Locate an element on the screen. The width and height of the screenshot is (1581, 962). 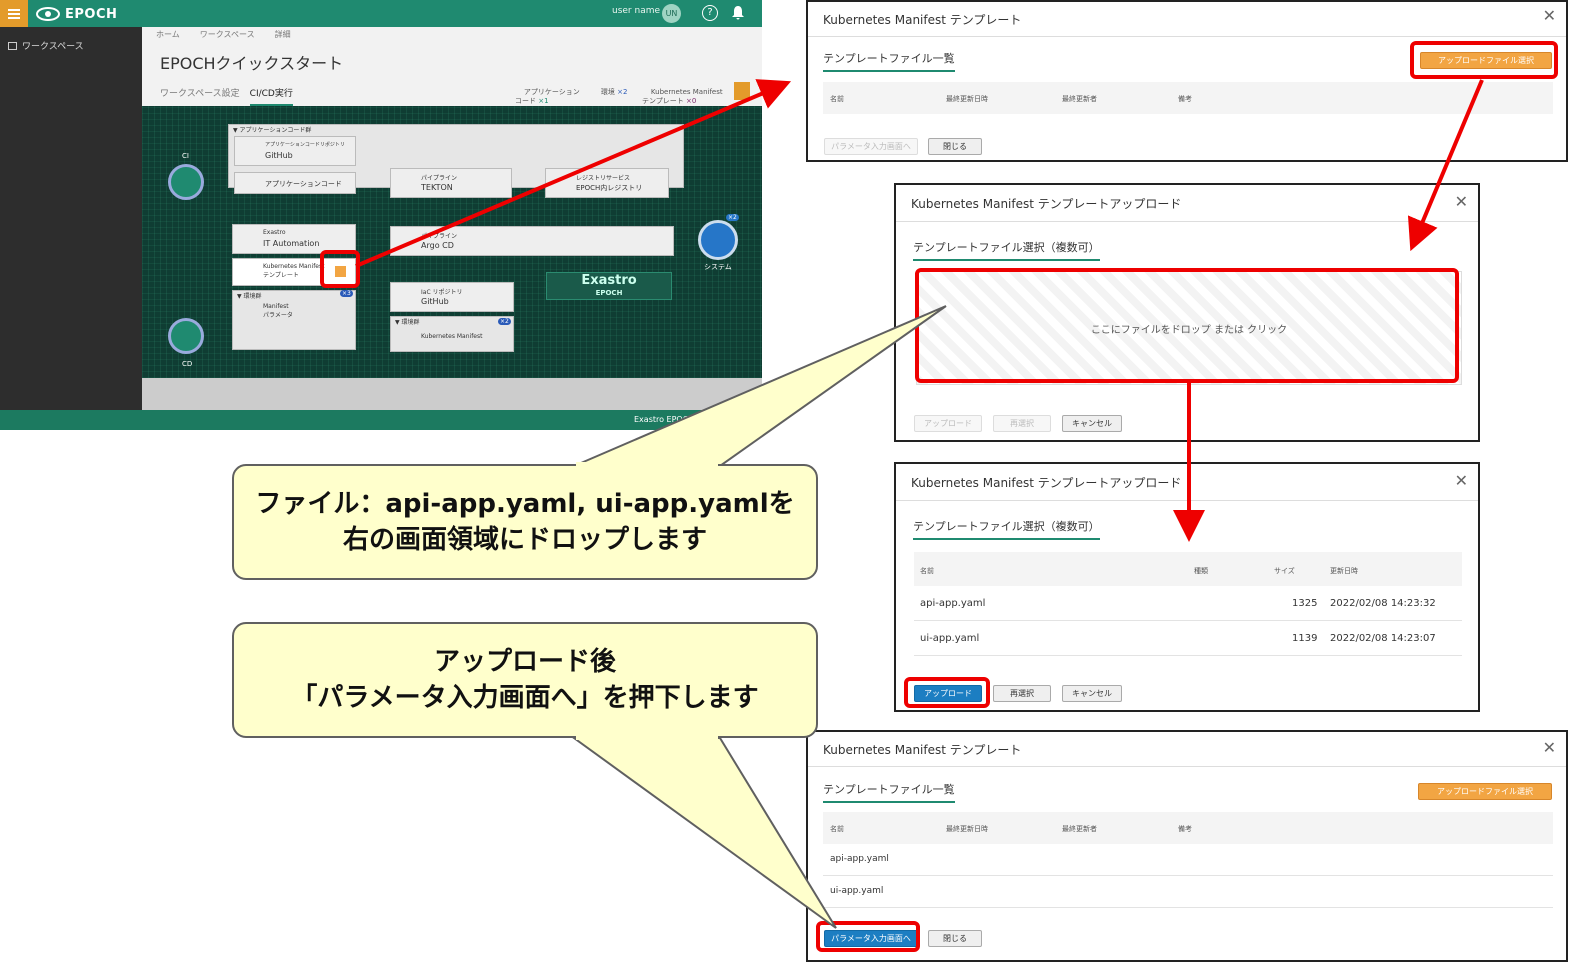
callout-drop-line1: ファイル：api-app.yaml, ui-app.yamlを is located at coordinates (525, 504).